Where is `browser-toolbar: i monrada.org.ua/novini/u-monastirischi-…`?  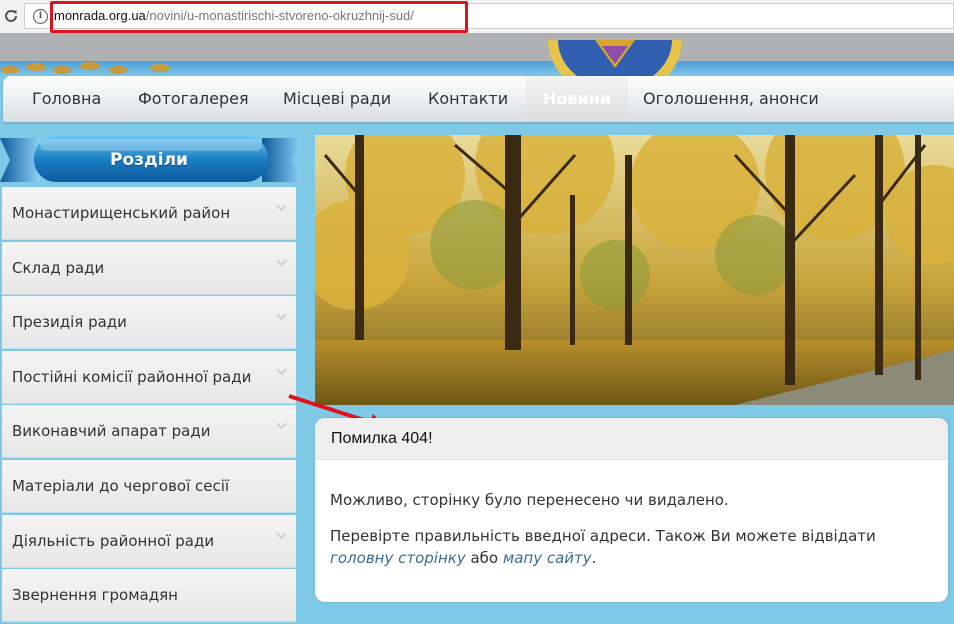
browser-toolbar: i monrada.org.ua/novini/u-monastirischi-… is located at coordinates (477, 17).